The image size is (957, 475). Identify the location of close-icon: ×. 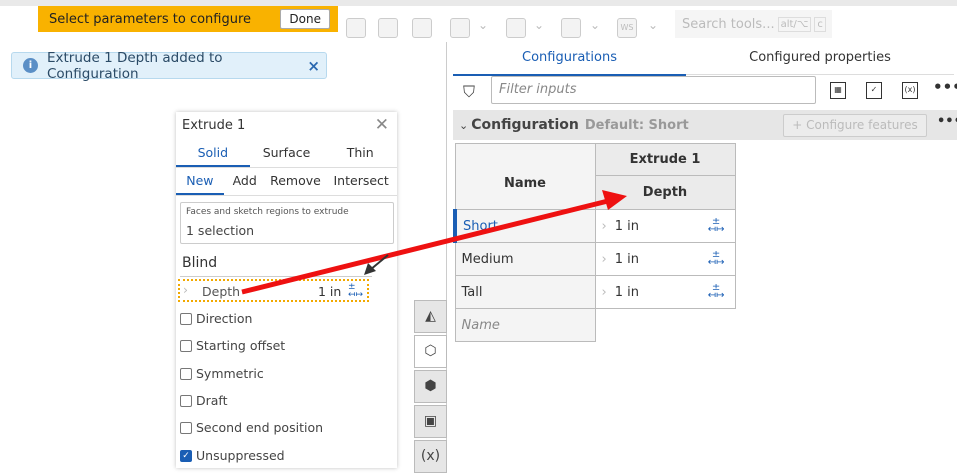
(313, 66).